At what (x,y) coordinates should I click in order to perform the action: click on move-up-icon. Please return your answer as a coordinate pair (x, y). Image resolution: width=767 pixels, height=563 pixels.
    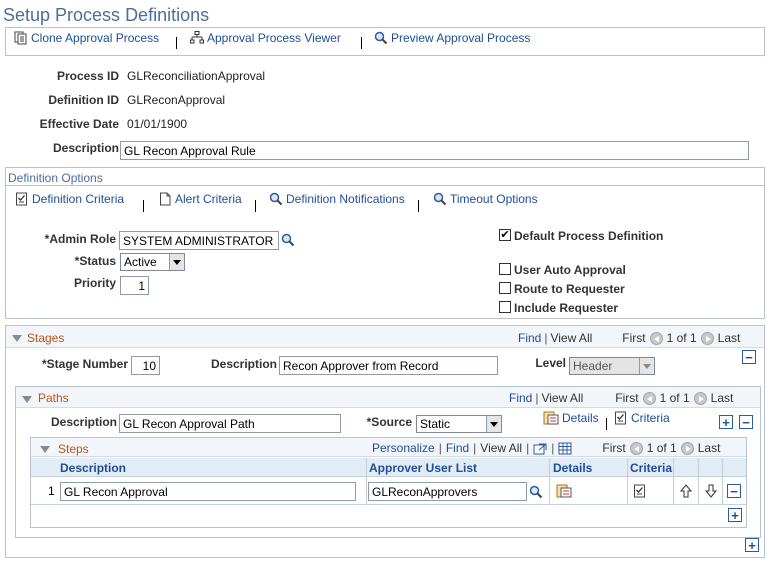
    Looking at the image, I should click on (686, 491).